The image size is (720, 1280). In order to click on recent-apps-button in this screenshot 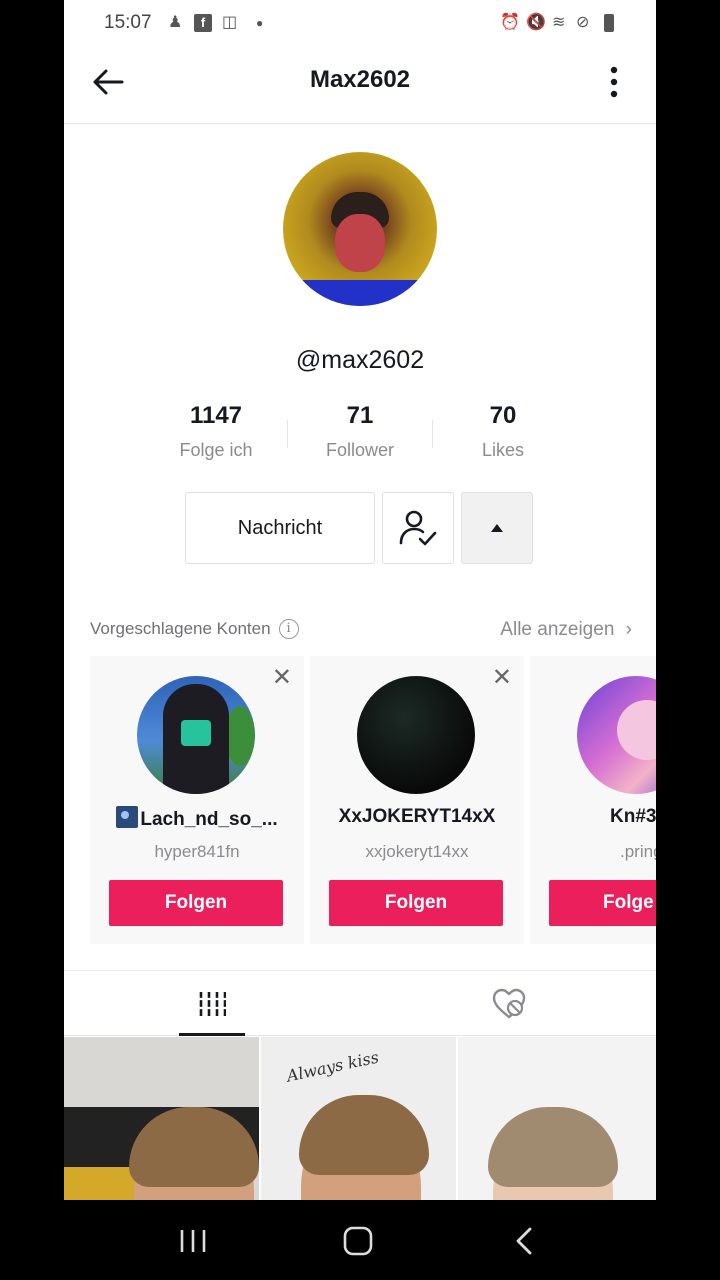, I will do `click(193, 1241)`.